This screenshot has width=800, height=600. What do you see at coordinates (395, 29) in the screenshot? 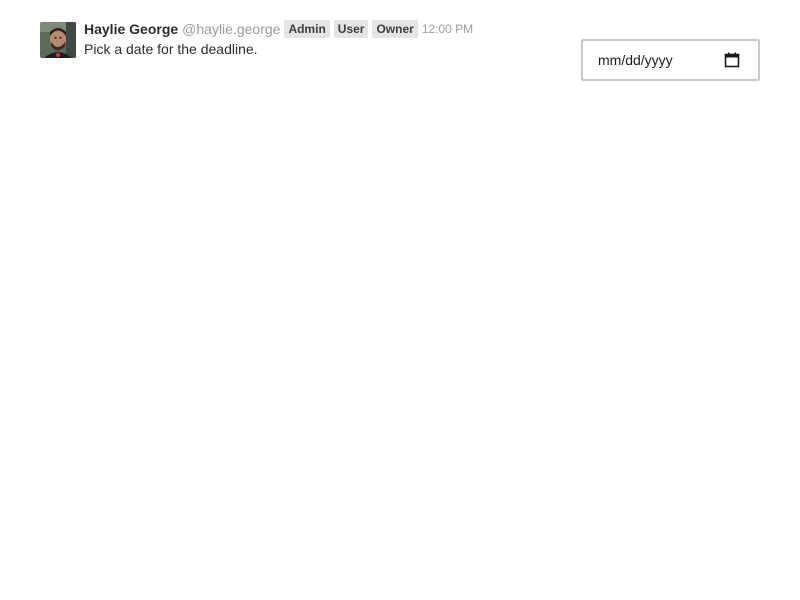
I see `role-badge-owner: Owner` at bounding box center [395, 29].